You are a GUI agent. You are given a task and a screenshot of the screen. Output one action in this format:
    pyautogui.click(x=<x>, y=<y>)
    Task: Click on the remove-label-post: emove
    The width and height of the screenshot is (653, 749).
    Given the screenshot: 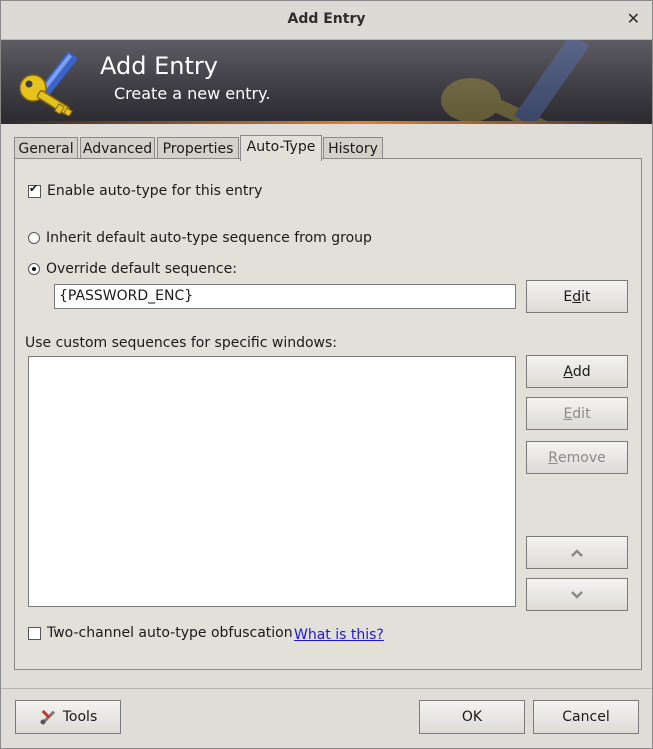 What is the action you would take?
    pyautogui.click(x=582, y=457)
    